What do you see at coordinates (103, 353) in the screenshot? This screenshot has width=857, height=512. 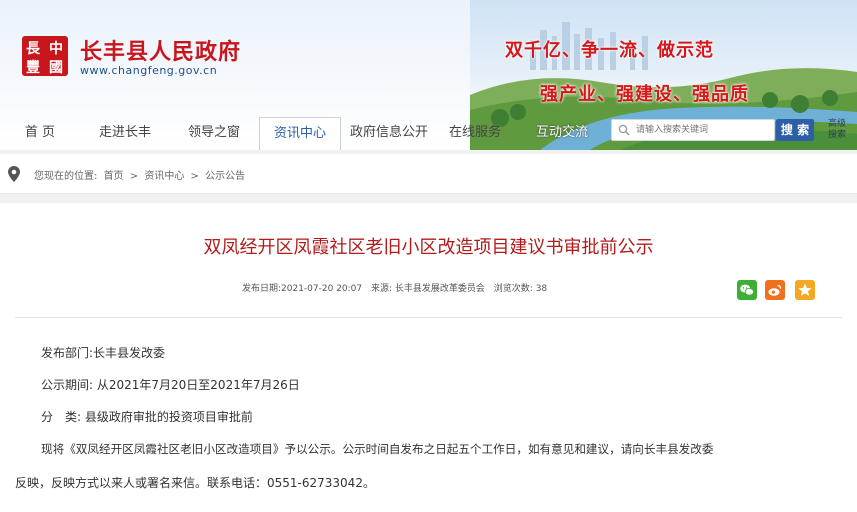 I see `body-department: 发布部门:长丰县发改委` at bounding box center [103, 353].